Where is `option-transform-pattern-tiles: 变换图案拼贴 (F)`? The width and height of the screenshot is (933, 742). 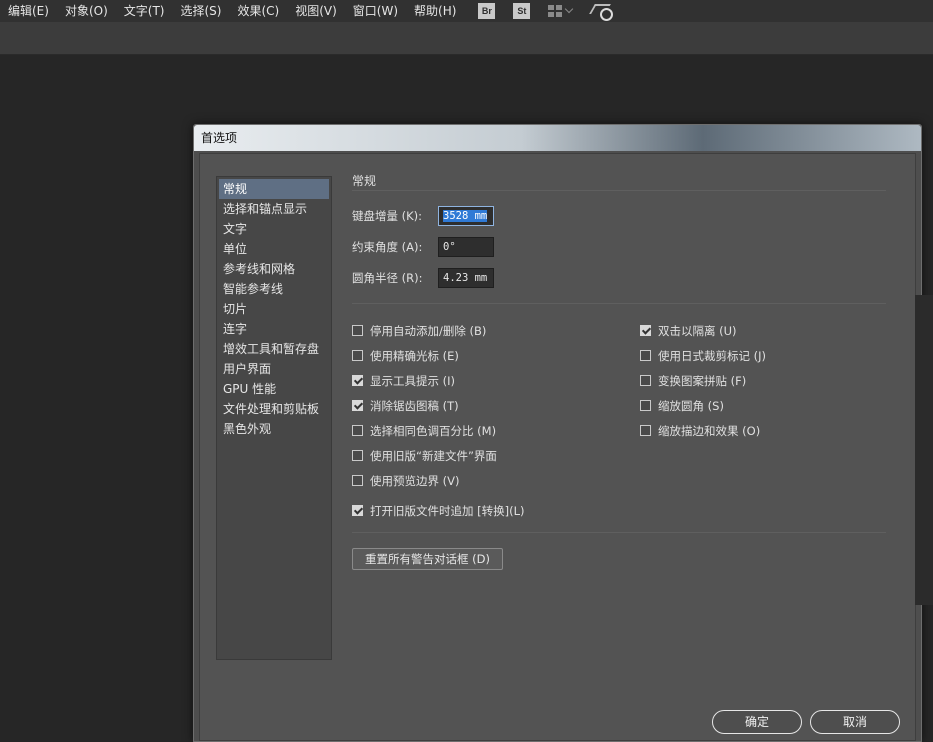 option-transform-pattern-tiles: 变换图案拼贴 (F) is located at coordinates (763, 380).